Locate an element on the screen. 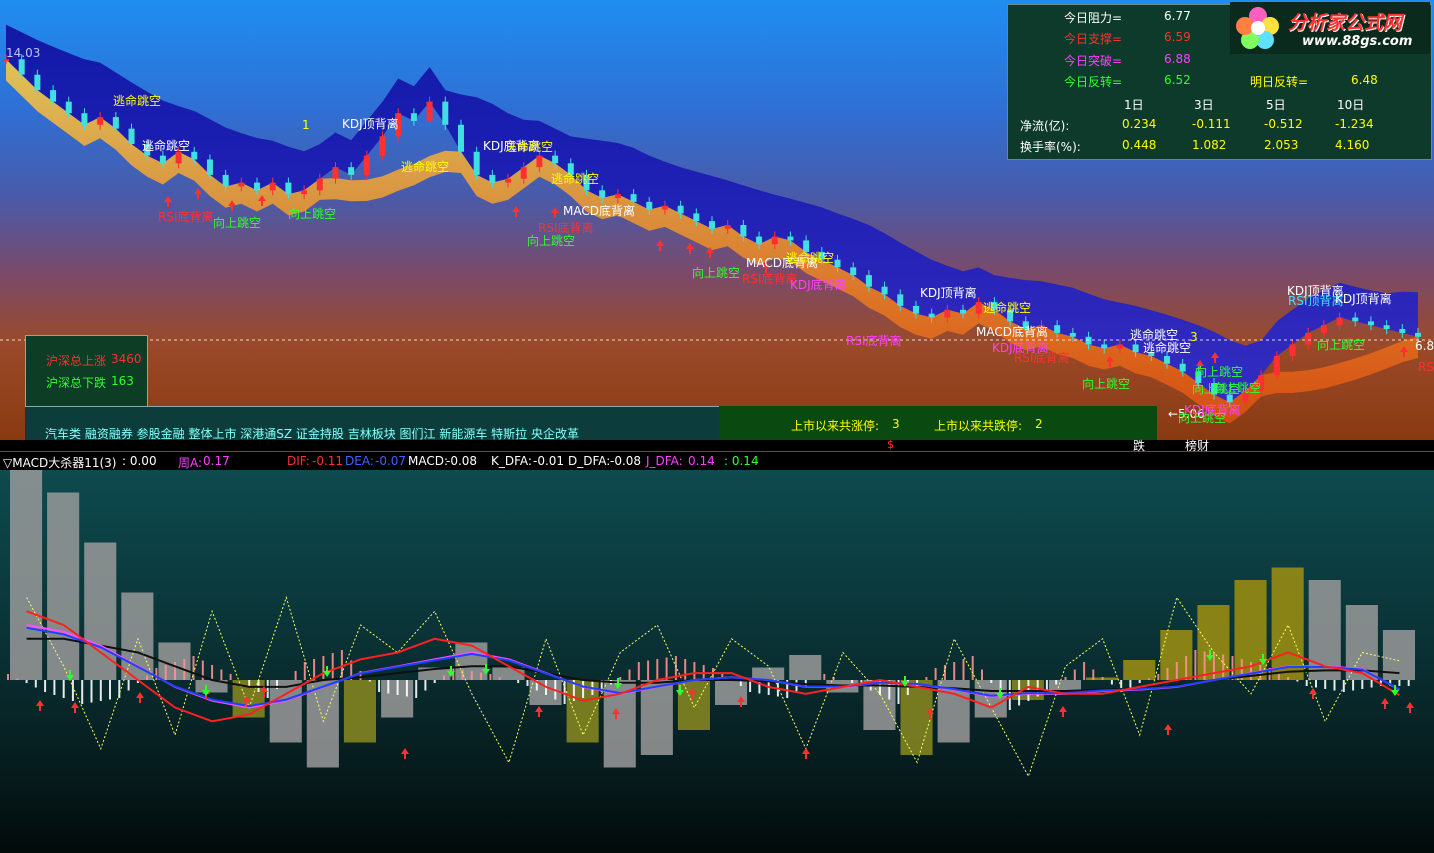 Image resolution: width=1434 pixels, height=853 pixels. turnover-1d: 0.448 is located at coordinates (1139, 145).